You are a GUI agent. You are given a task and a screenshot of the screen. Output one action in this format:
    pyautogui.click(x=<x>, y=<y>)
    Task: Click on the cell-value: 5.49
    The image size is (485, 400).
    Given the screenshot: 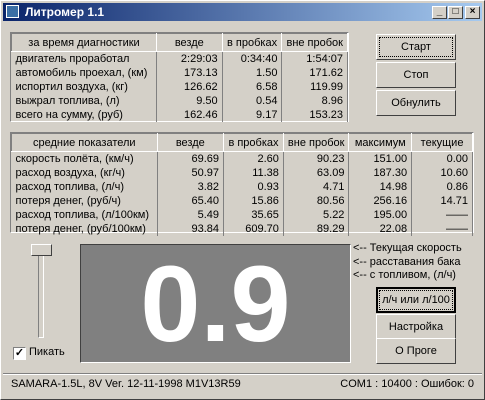 What is the action you would take?
    pyautogui.click(x=191, y=215)
    